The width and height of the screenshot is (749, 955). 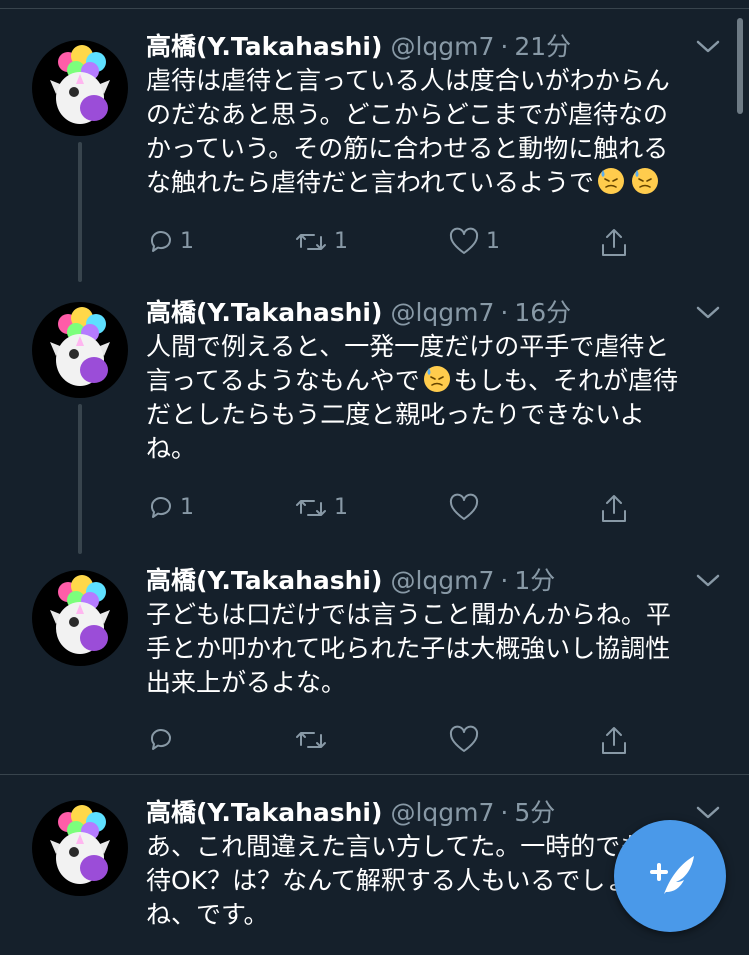 I want to click on reply-button, so click(x=186, y=740).